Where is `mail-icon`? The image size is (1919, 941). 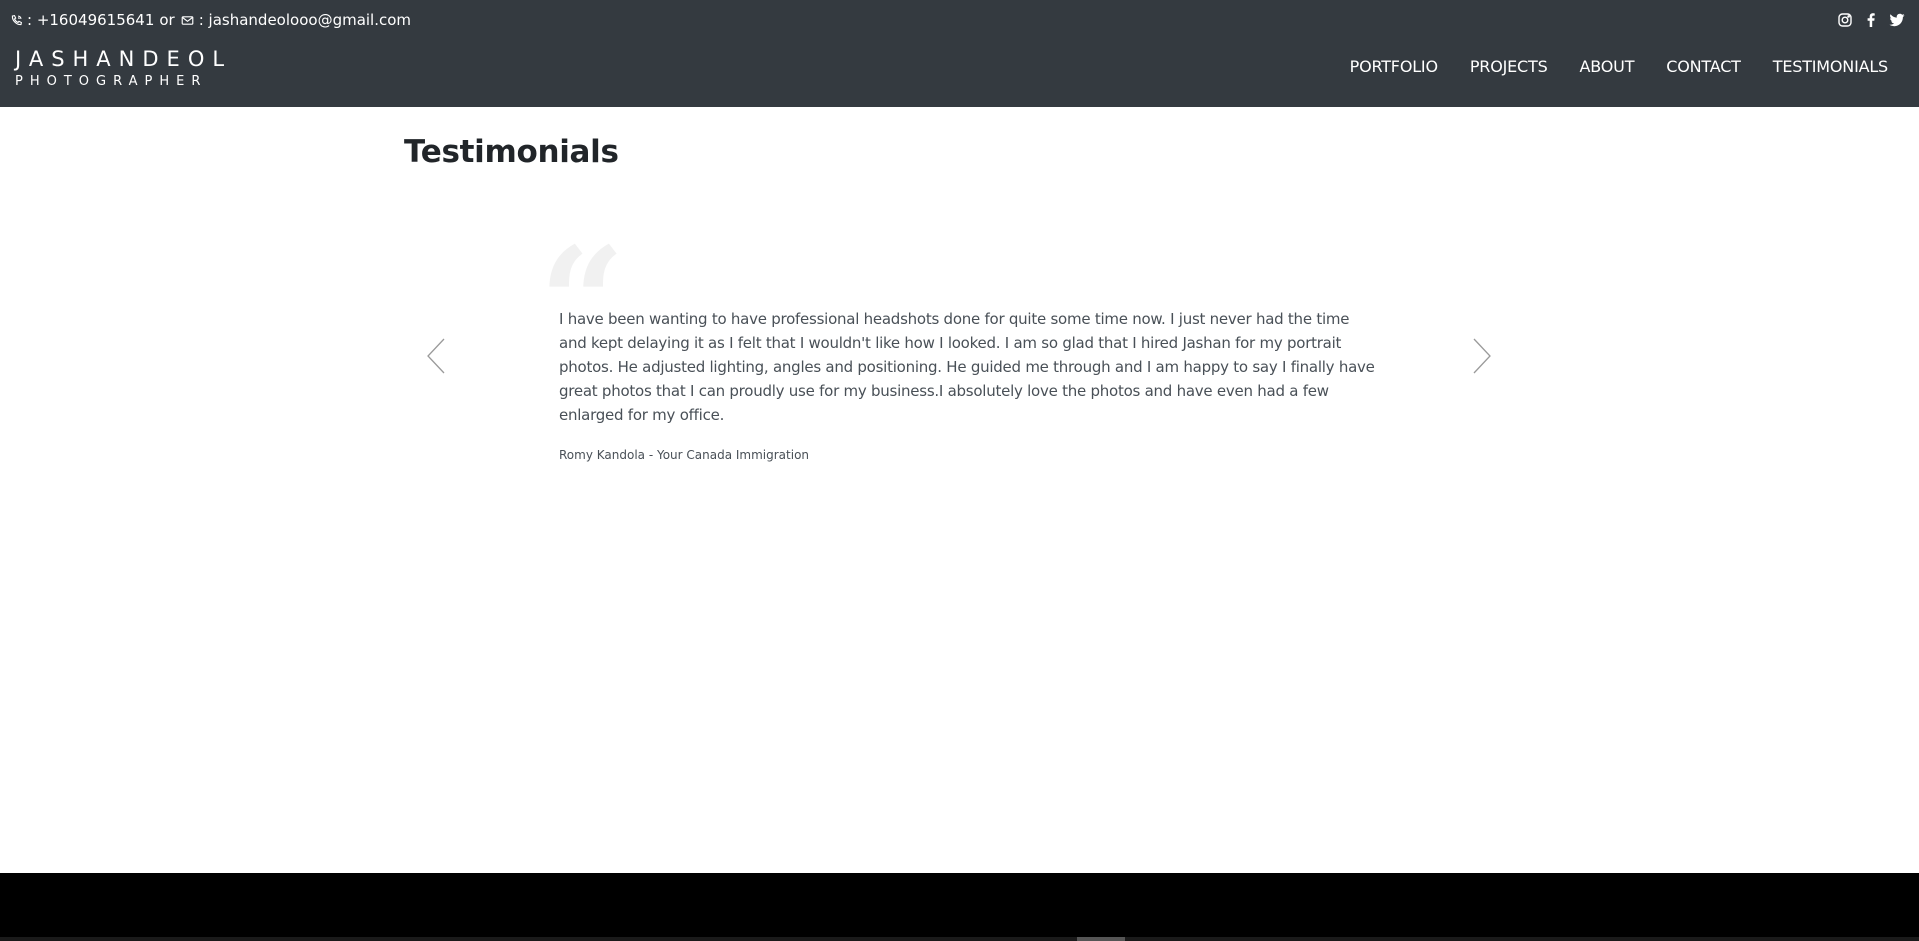 mail-icon is located at coordinates (188, 20).